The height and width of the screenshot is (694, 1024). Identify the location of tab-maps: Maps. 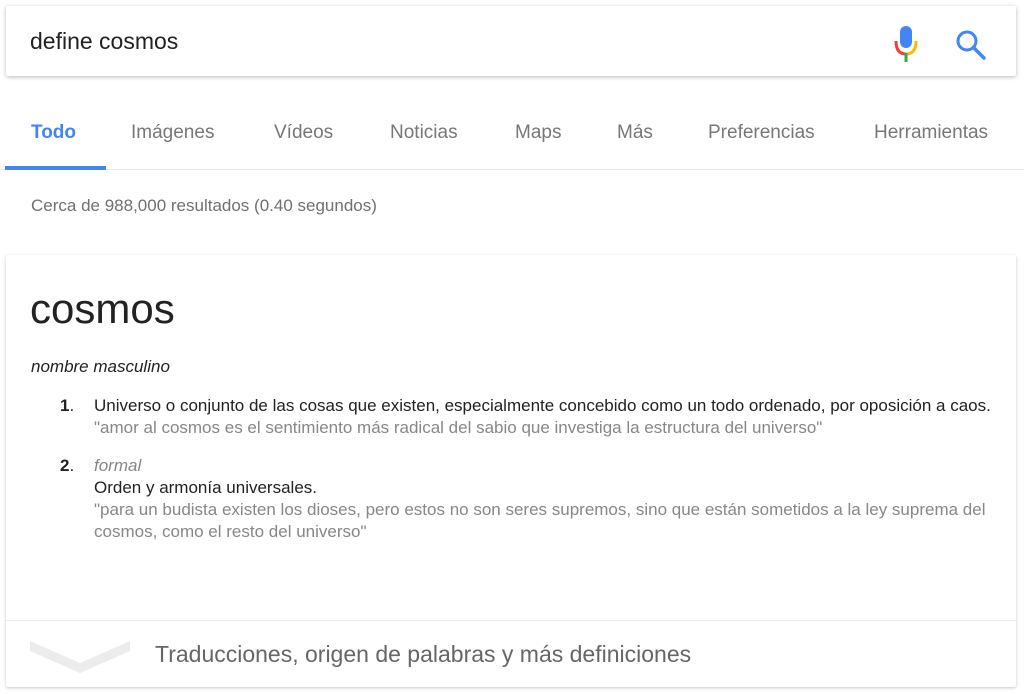
(538, 133).